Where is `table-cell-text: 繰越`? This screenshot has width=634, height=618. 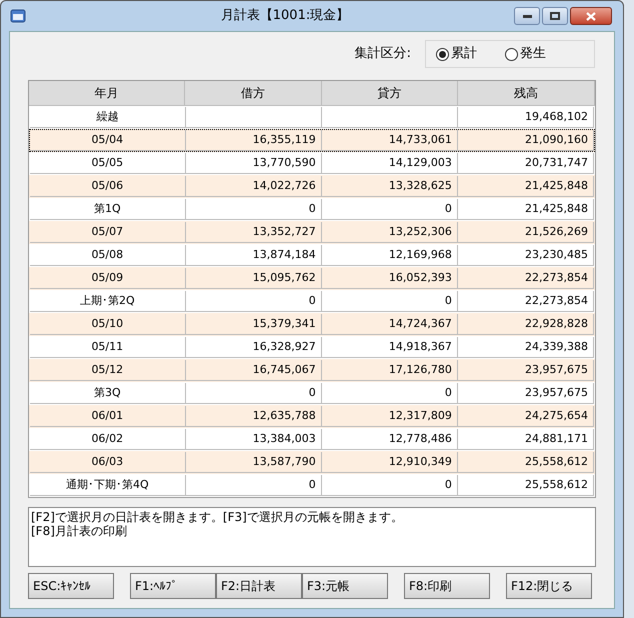 table-cell-text: 繰越 is located at coordinates (107, 116).